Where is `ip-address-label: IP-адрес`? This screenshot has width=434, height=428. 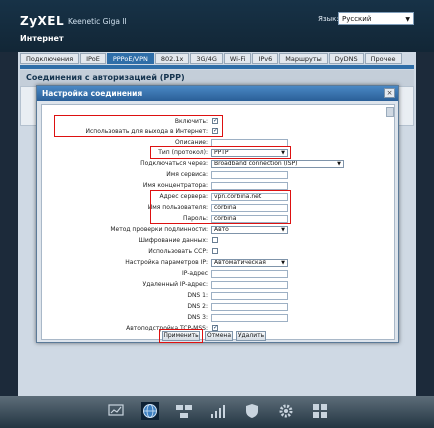 ip-address-label: IP-адрес is located at coordinates (194, 273).